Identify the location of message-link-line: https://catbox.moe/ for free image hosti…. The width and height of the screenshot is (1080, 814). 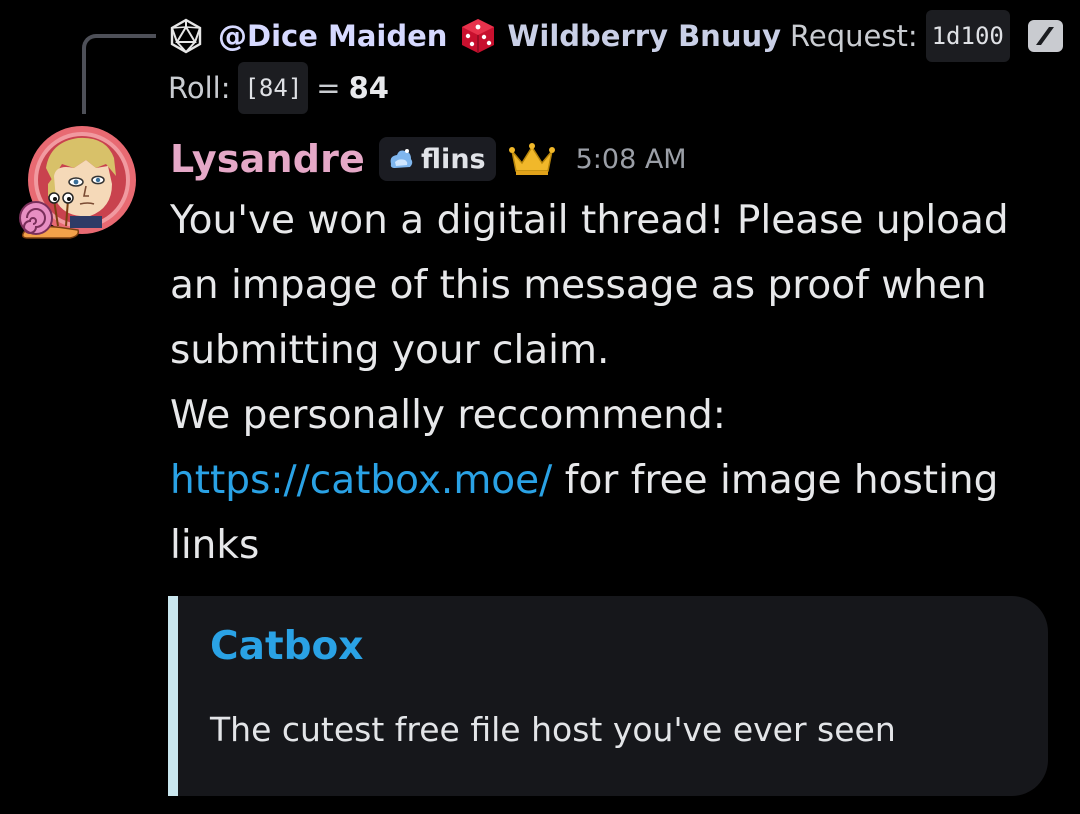
(605, 513).